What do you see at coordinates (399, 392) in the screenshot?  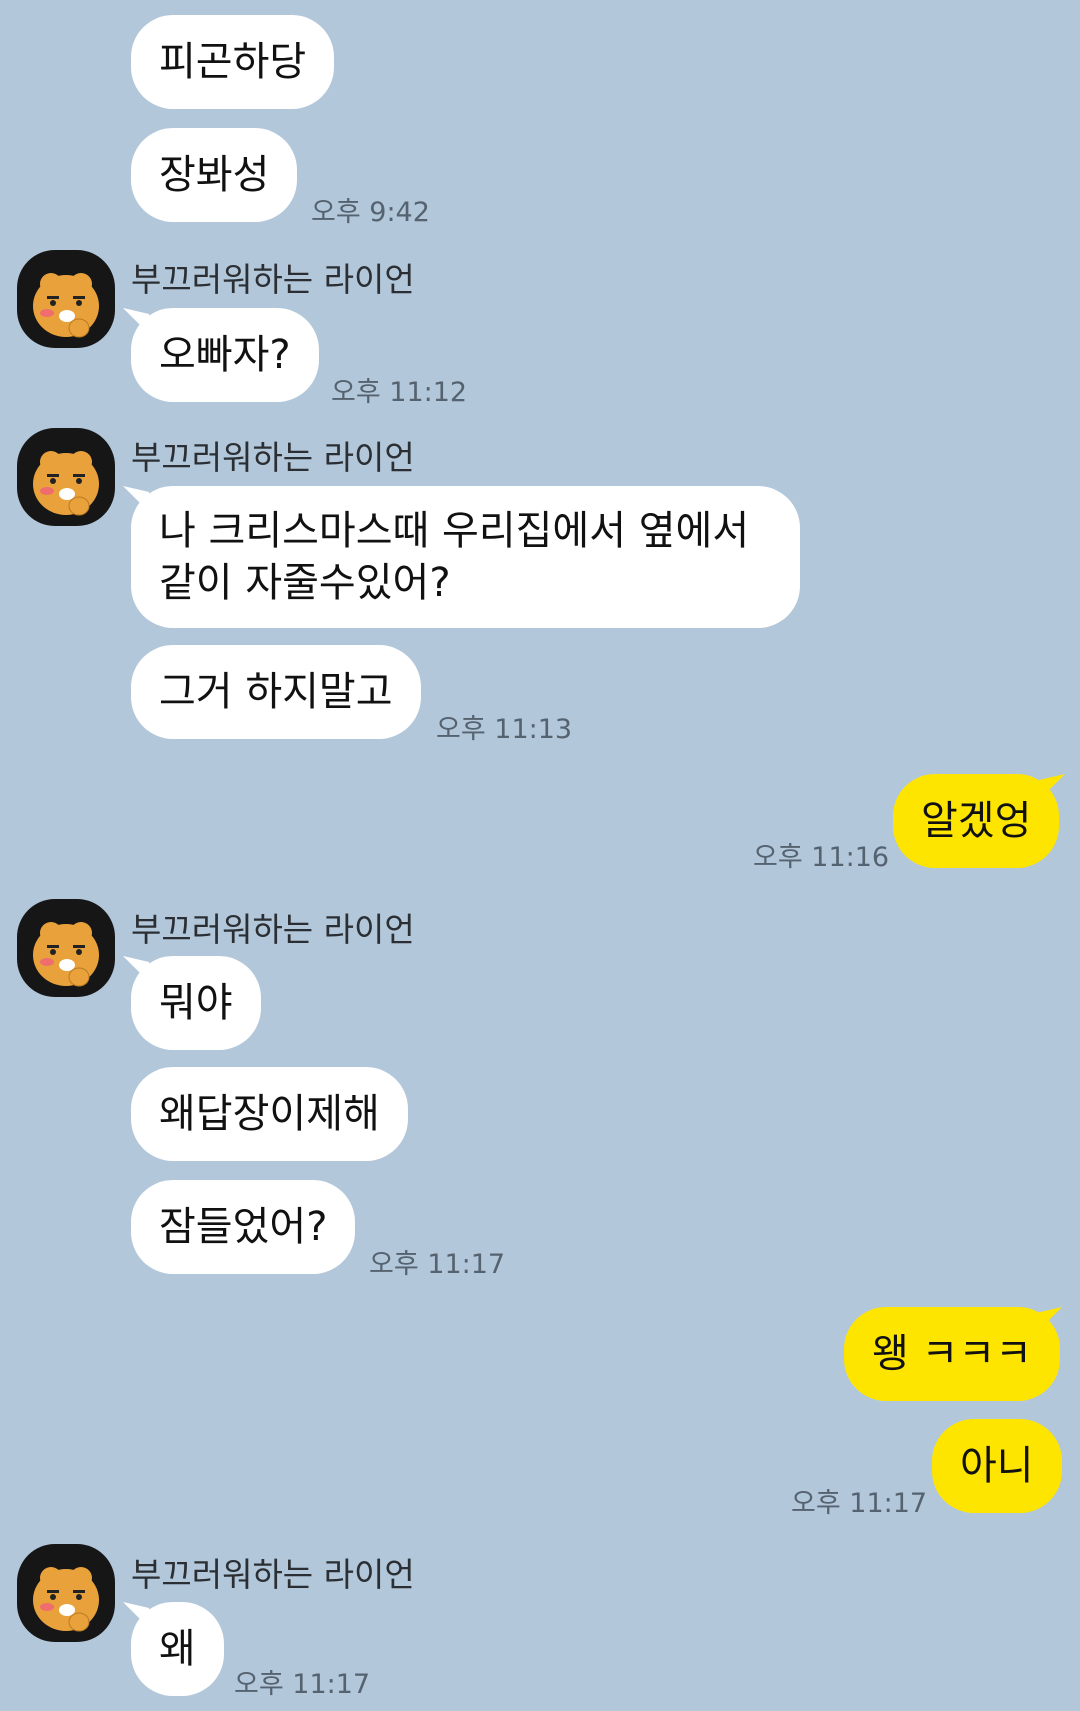 I see `message-timestamp: 오후 11:12` at bounding box center [399, 392].